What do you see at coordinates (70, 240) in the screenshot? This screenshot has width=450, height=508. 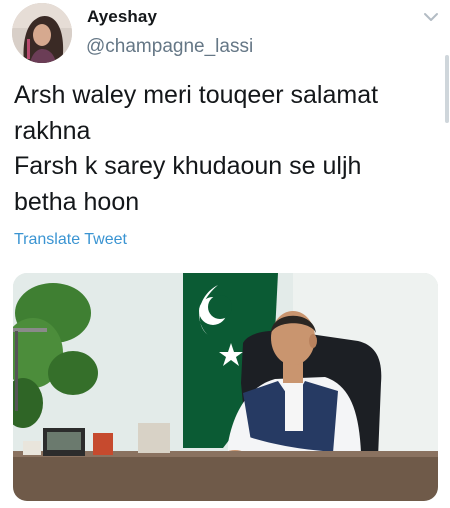 I see `translate-tweet-link: Translate Tweet` at bounding box center [70, 240].